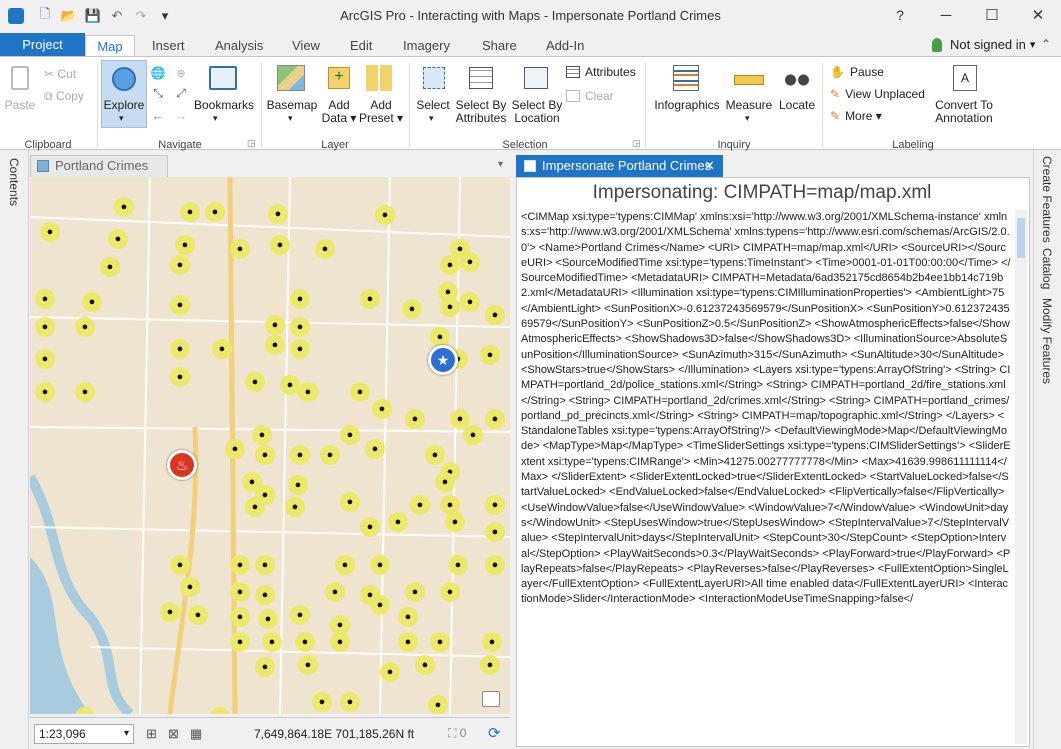  I want to click on close-pane-icon: ✕, so click(709, 166).